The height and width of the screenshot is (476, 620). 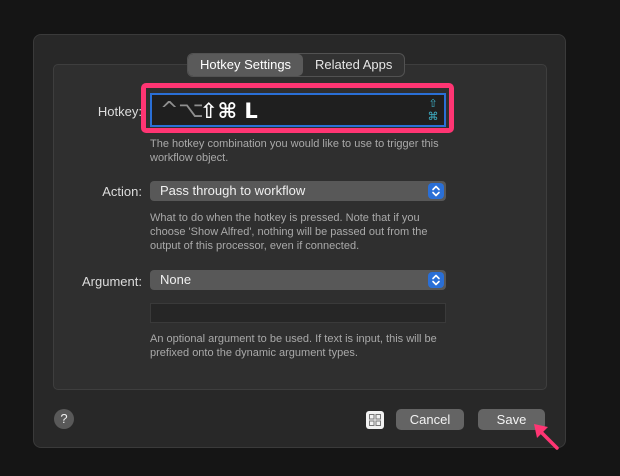 I want to click on argument-select: None, so click(x=298, y=280).